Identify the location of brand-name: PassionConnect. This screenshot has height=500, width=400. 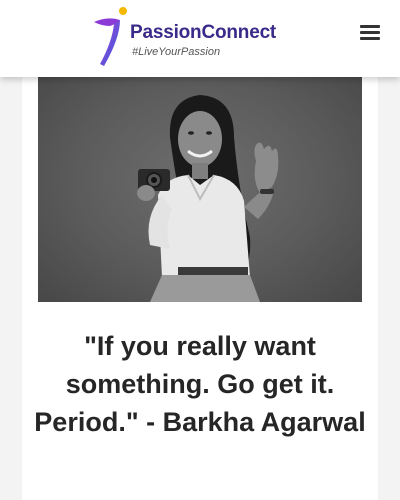
(203, 32).